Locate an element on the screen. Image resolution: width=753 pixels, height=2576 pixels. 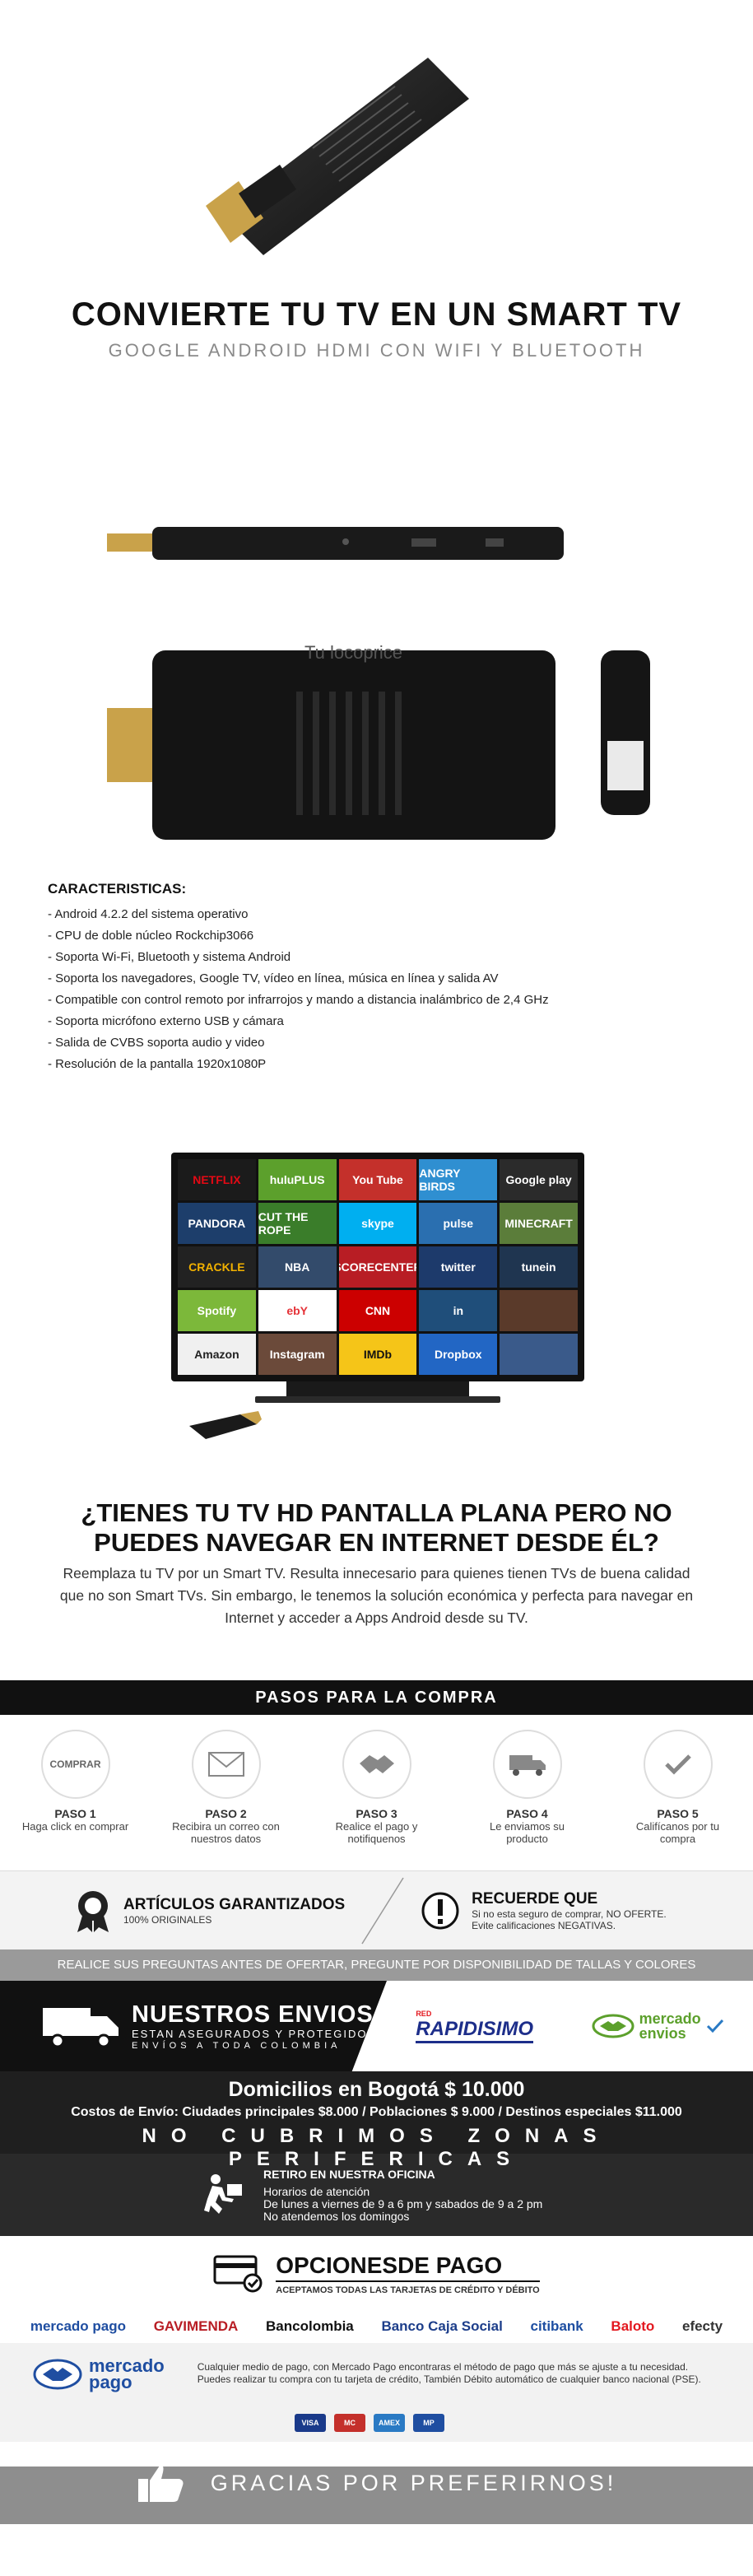
features-title: CARACTERISTICAS: is located at coordinates (118, 889).